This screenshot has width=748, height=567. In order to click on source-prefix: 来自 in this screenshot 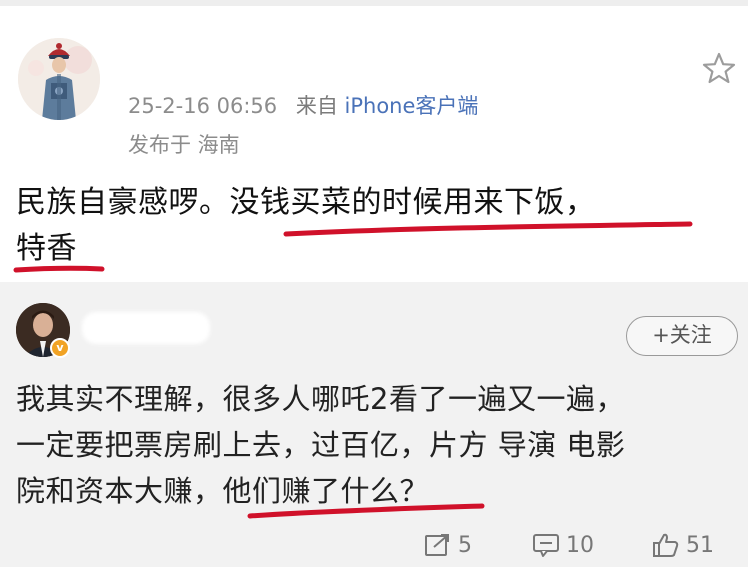, I will do `click(316, 106)`.